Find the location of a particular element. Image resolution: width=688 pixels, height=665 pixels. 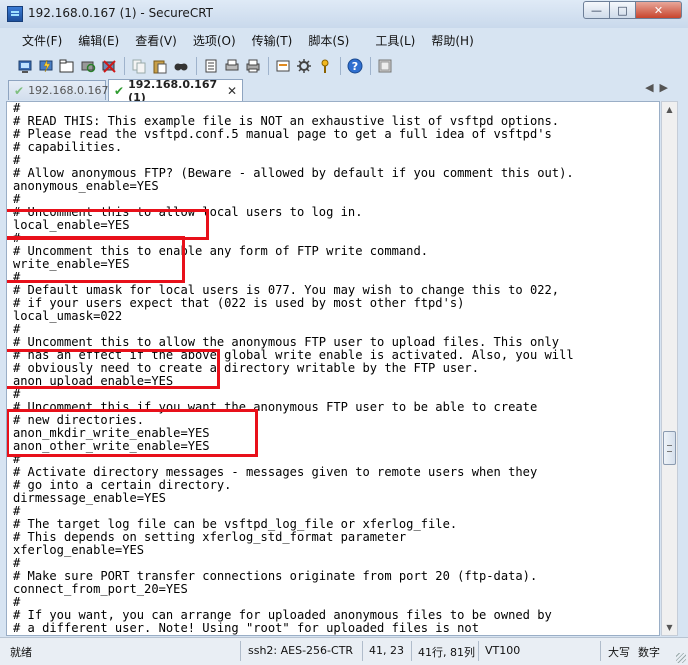

status-ready: 就绪 is located at coordinates (21, 652).